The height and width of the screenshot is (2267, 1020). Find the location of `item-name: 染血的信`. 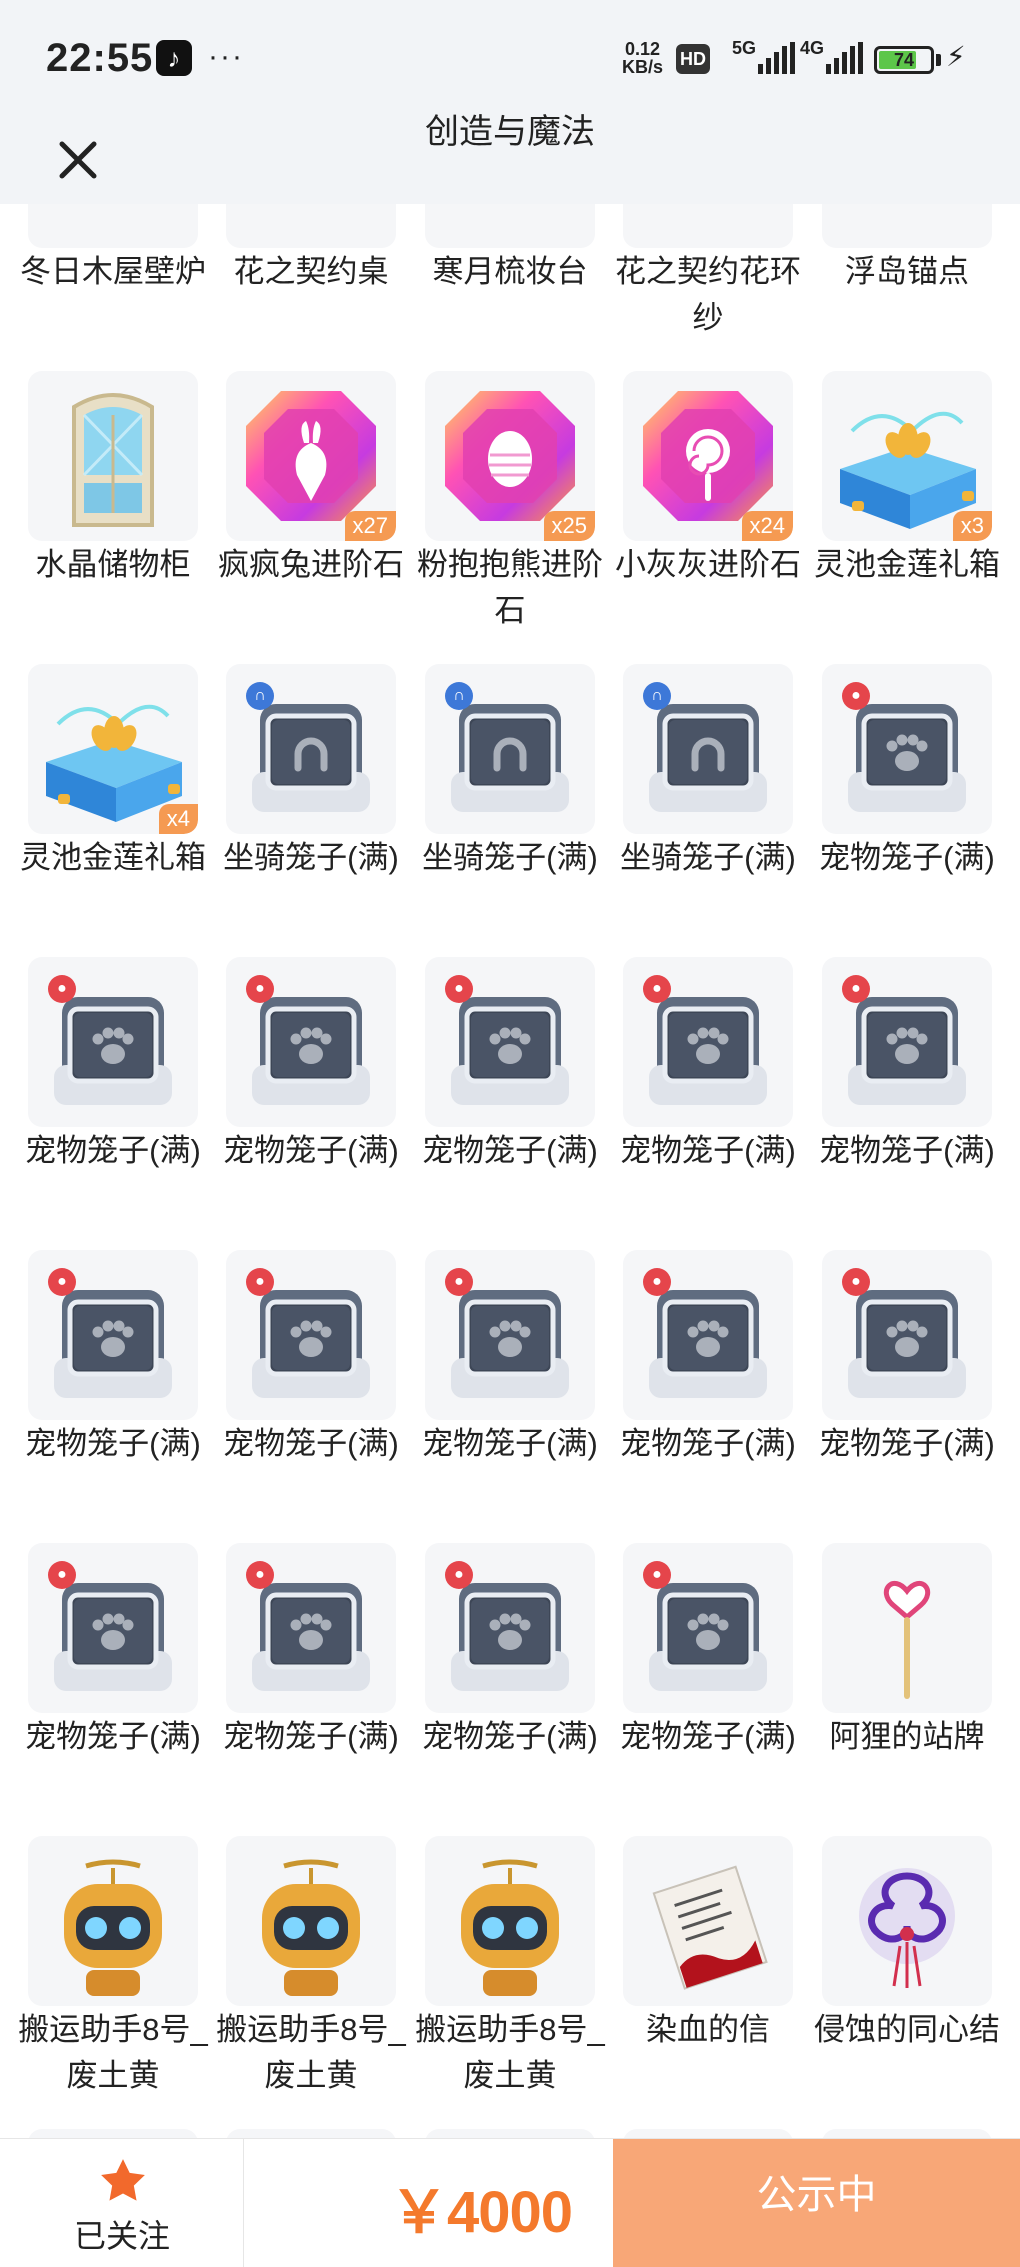

item-name: 染血的信 is located at coordinates (708, 2029).